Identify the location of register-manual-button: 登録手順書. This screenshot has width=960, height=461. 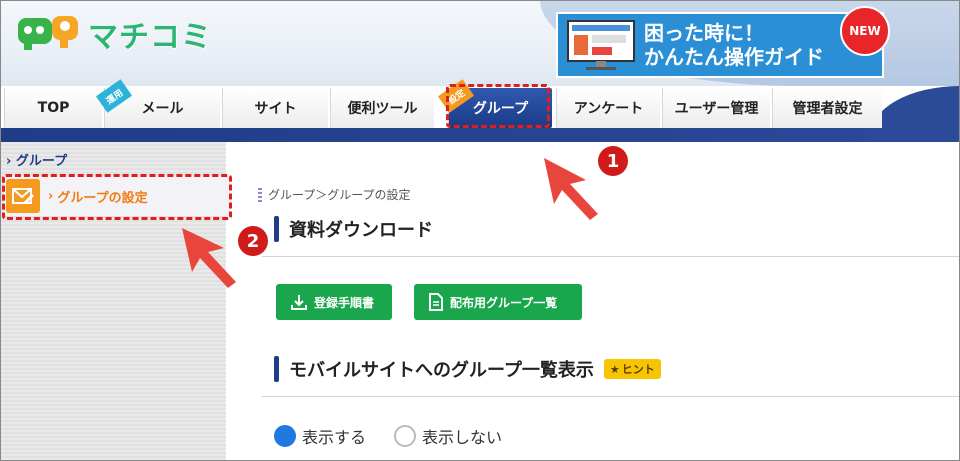
(334, 302).